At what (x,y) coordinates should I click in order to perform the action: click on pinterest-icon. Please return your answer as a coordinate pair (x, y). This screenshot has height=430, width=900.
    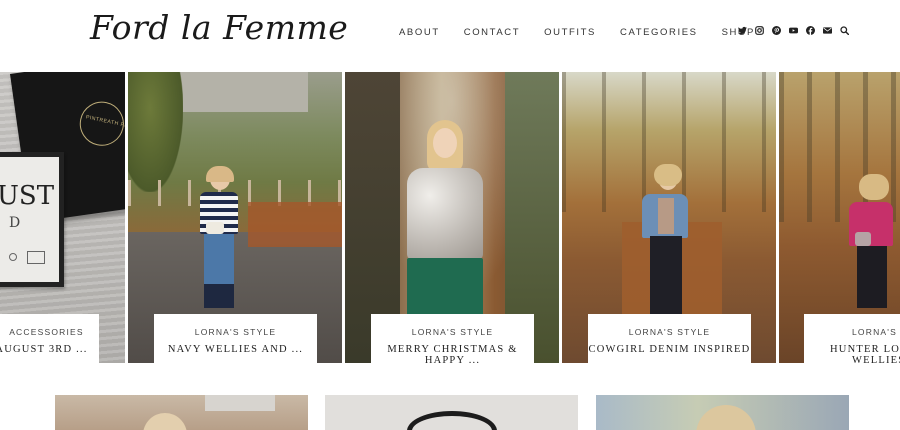
    Looking at the image, I should click on (776, 30).